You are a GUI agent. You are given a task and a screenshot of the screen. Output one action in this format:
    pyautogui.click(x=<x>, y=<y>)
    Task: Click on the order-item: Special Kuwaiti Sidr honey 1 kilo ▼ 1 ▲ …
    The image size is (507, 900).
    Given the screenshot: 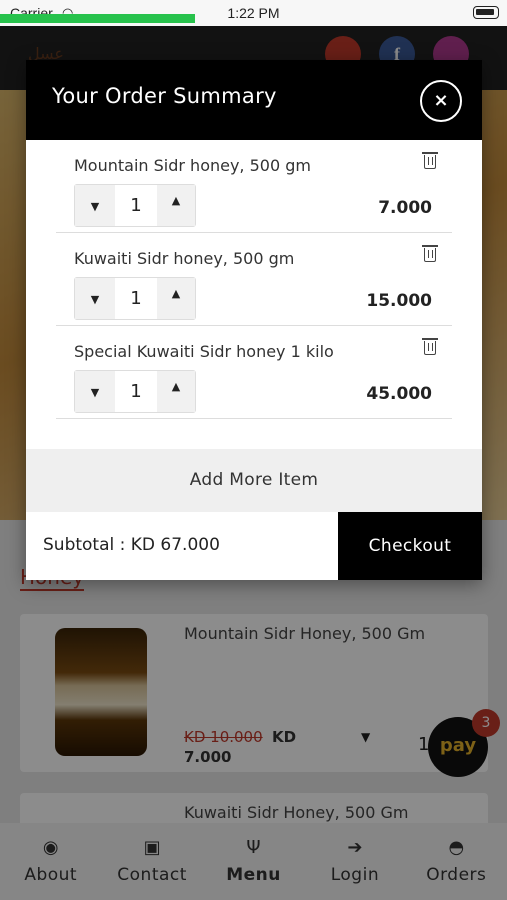 What is the action you would take?
    pyautogui.click(x=254, y=372)
    